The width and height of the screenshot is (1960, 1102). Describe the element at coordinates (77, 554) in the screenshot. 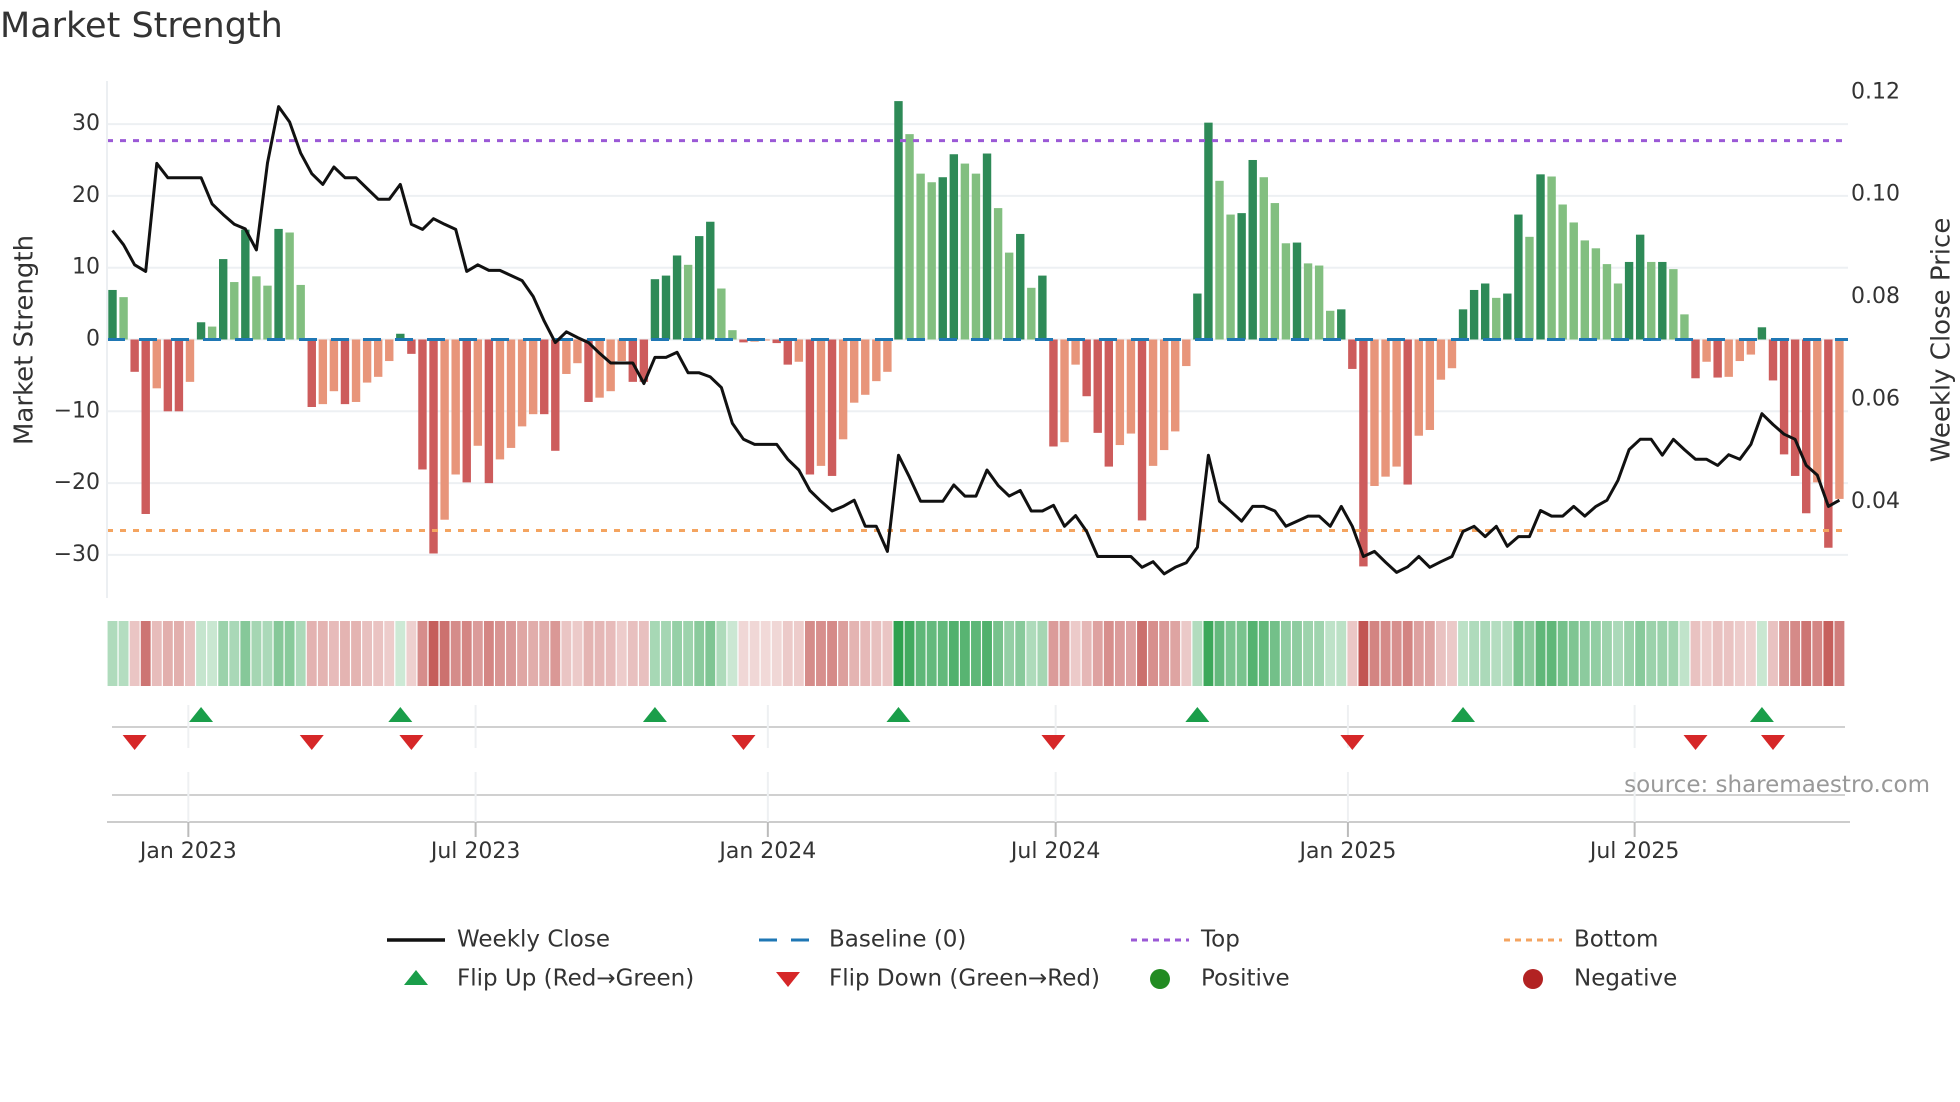

I see `y-tick-label: −30` at that location.